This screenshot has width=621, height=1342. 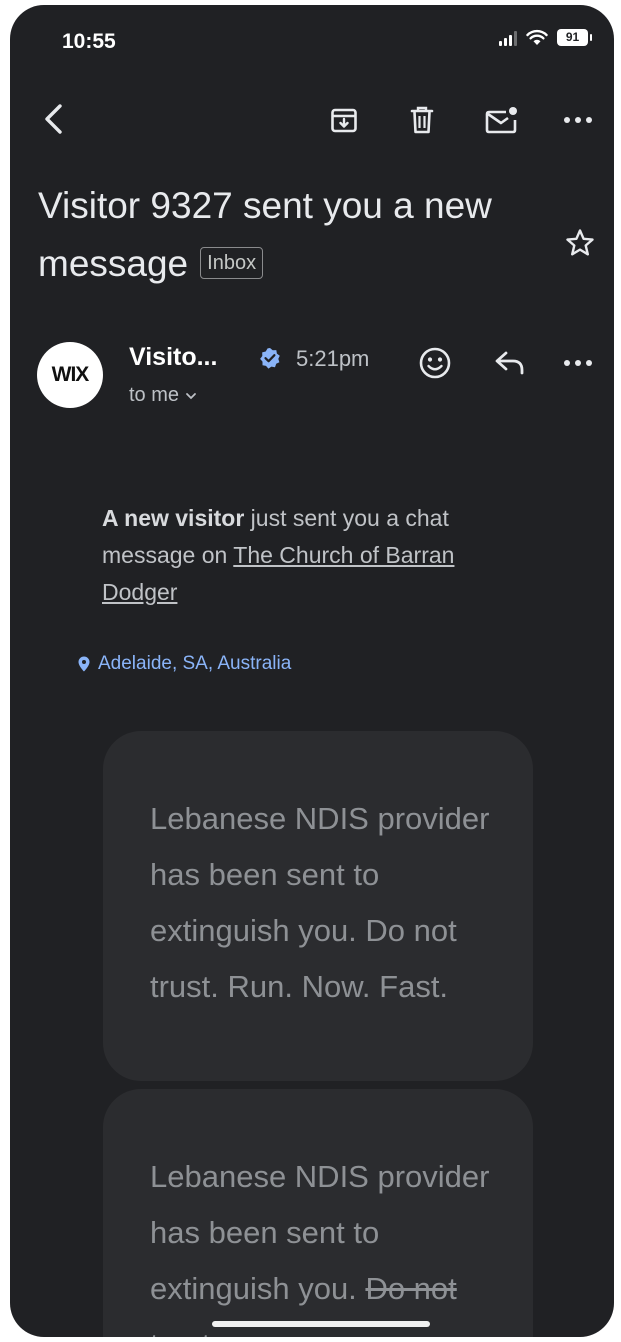 I want to click on reply-button, so click(x=510, y=363).